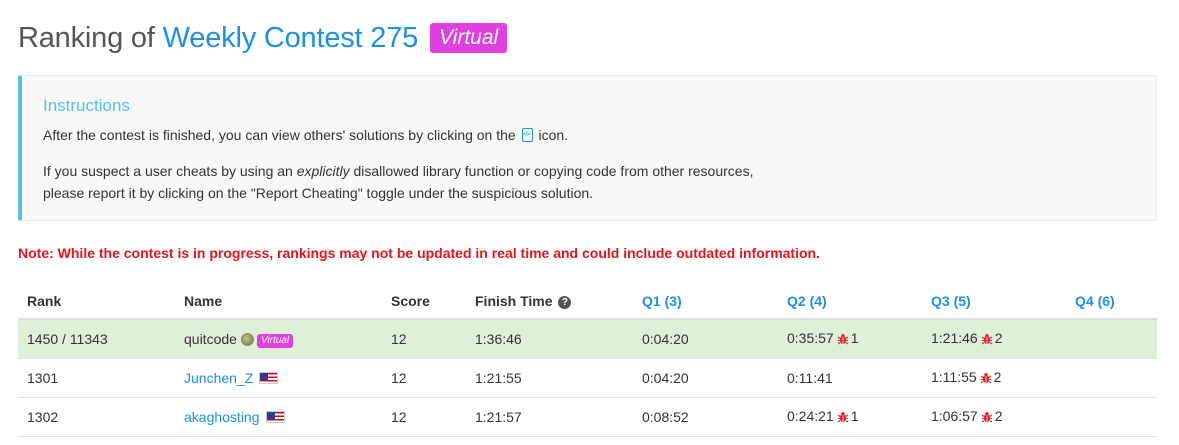 The height and width of the screenshot is (445, 1179). What do you see at coordinates (705, 301) in the screenshot?
I see `header-q1: Q1 (3)` at bounding box center [705, 301].